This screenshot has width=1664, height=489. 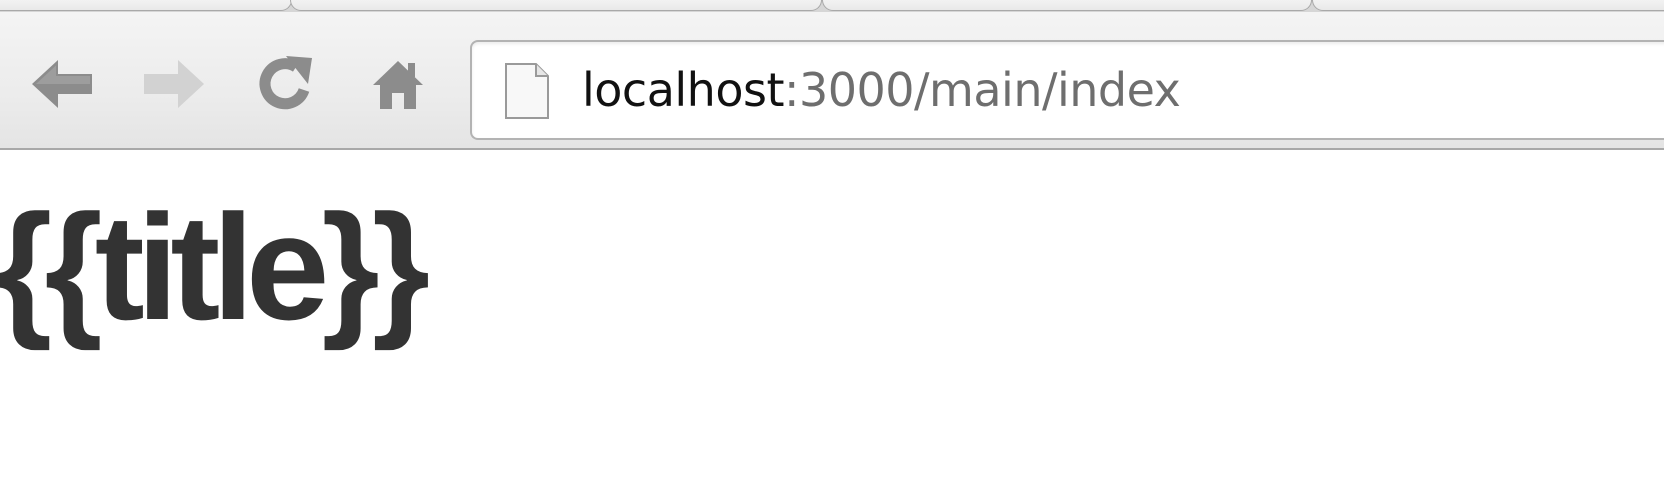 I want to click on reload-icon, so click(x=285, y=83).